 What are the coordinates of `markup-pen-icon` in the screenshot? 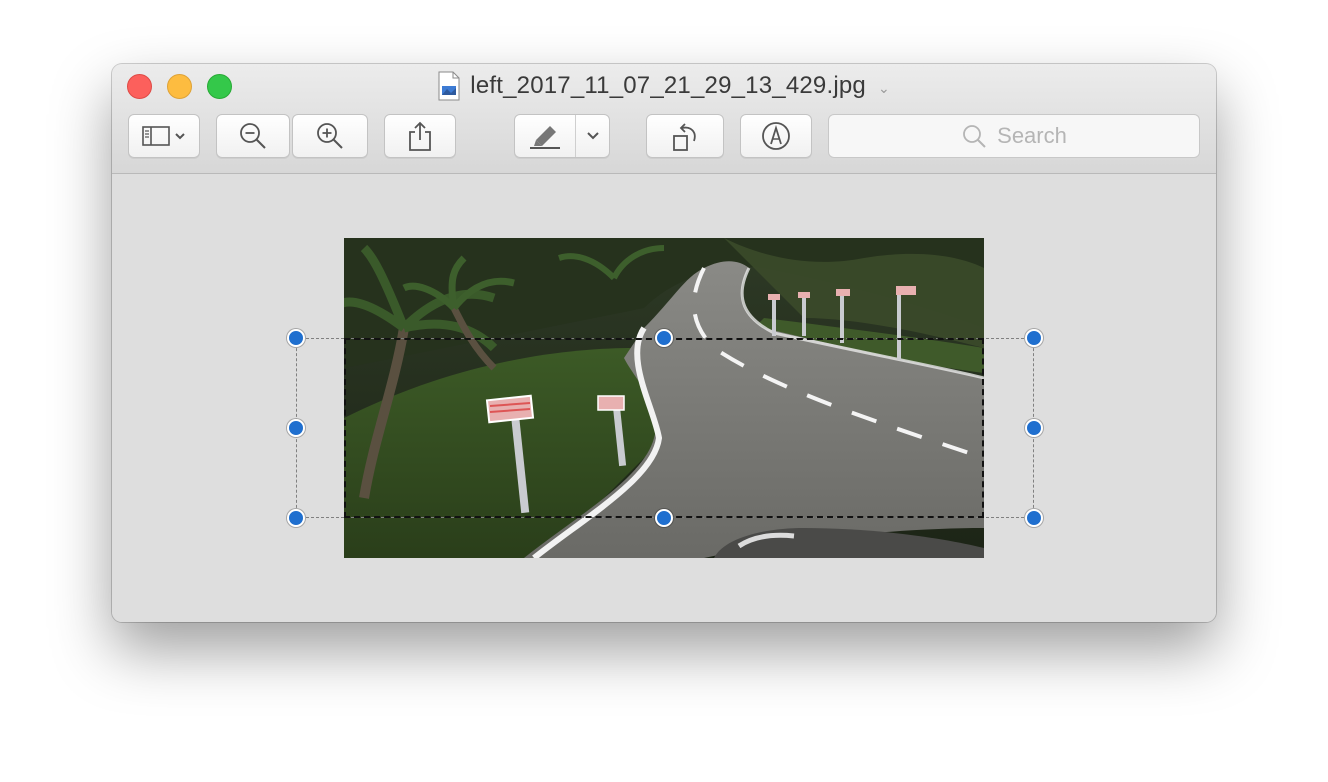 It's located at (776, 136).